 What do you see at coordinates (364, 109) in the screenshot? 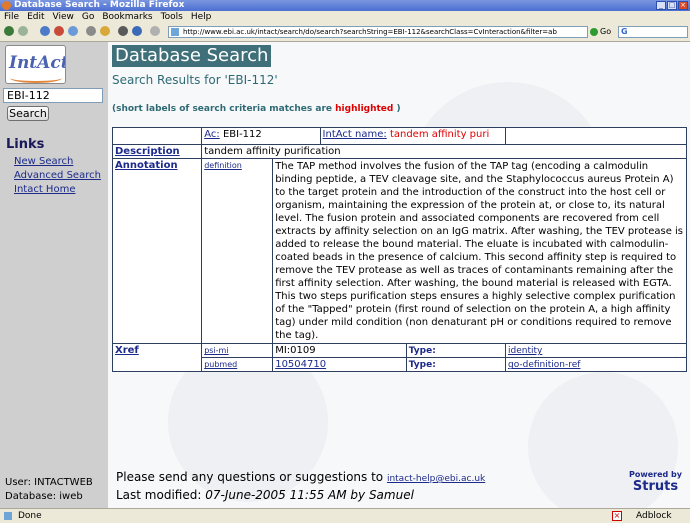
I see `note-highlight: highlighted` at bounding box center [364, 109].